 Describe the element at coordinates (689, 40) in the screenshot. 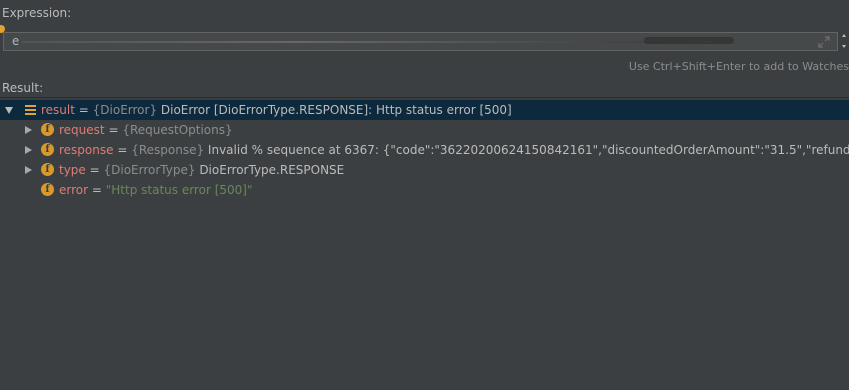

I see `expression-blurred-content-dark` at that location.